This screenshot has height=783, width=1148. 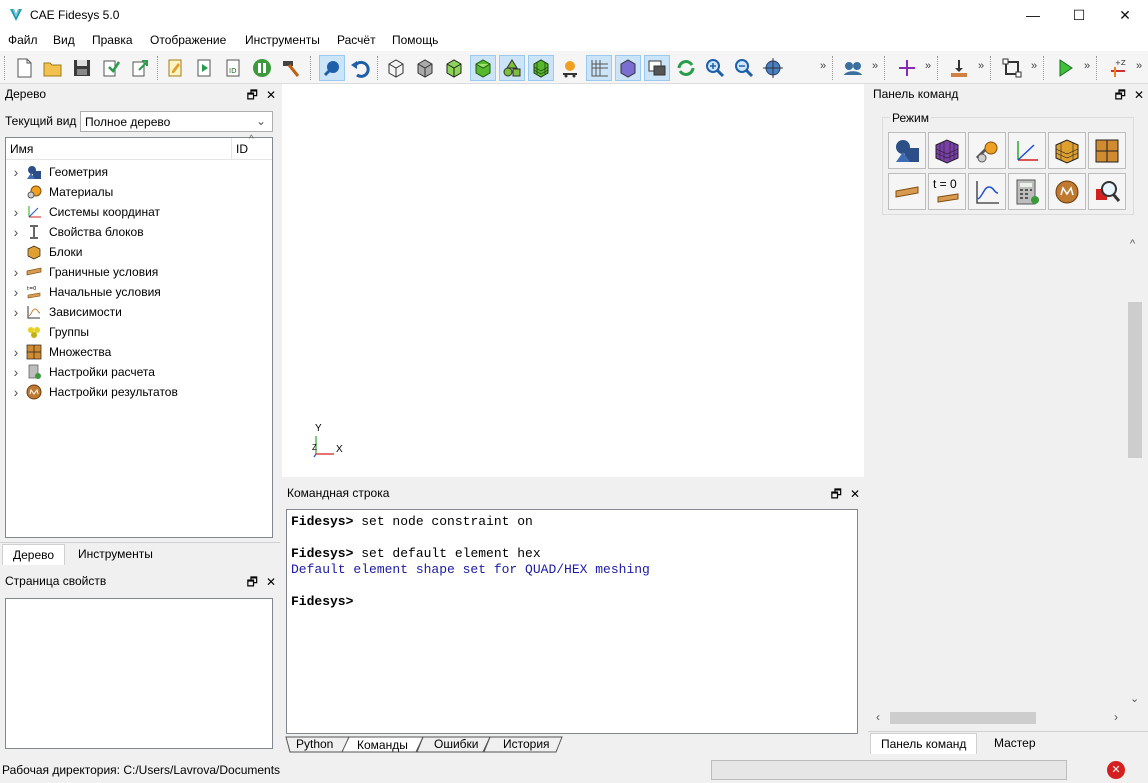 What do you see at coordinates (137, 392) in the screenshot?
I see `tree-item: › Настройки результатов` at bounding box center [137, 392].